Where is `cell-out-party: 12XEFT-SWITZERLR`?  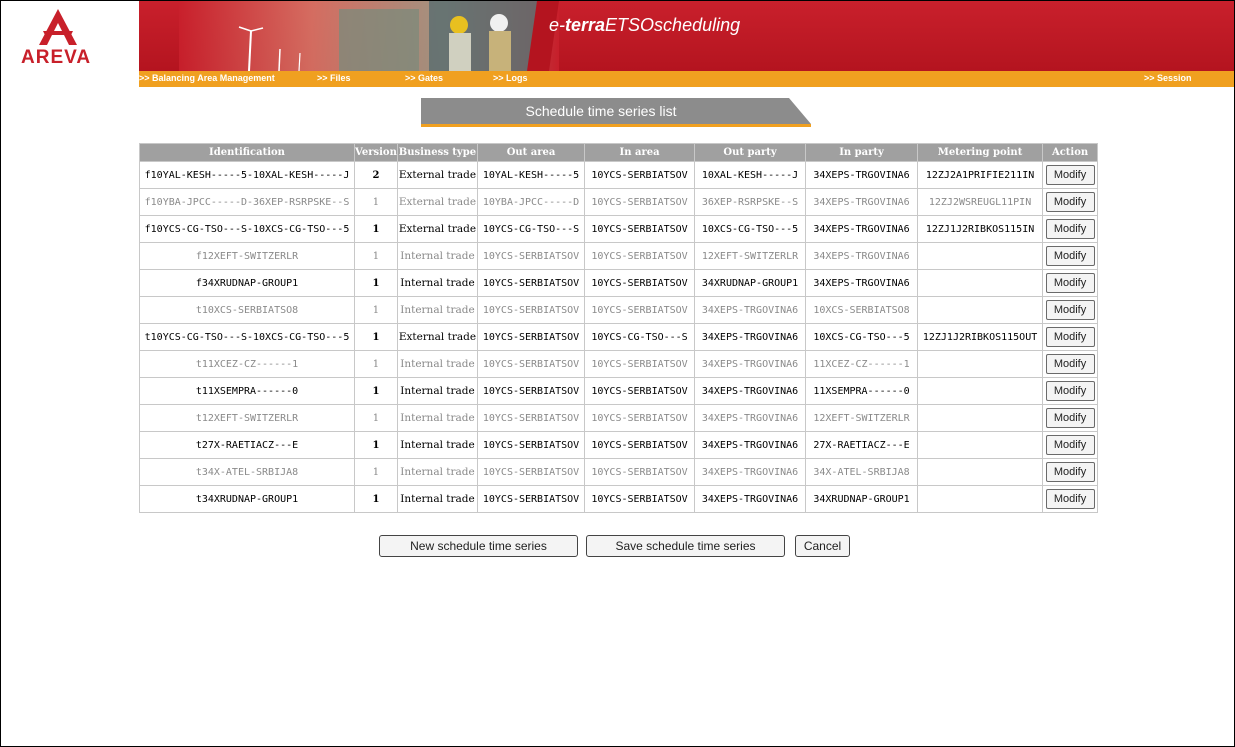
cell-out-party: 12XEFT-SWITZERLR is located at coordinates (750, 256).